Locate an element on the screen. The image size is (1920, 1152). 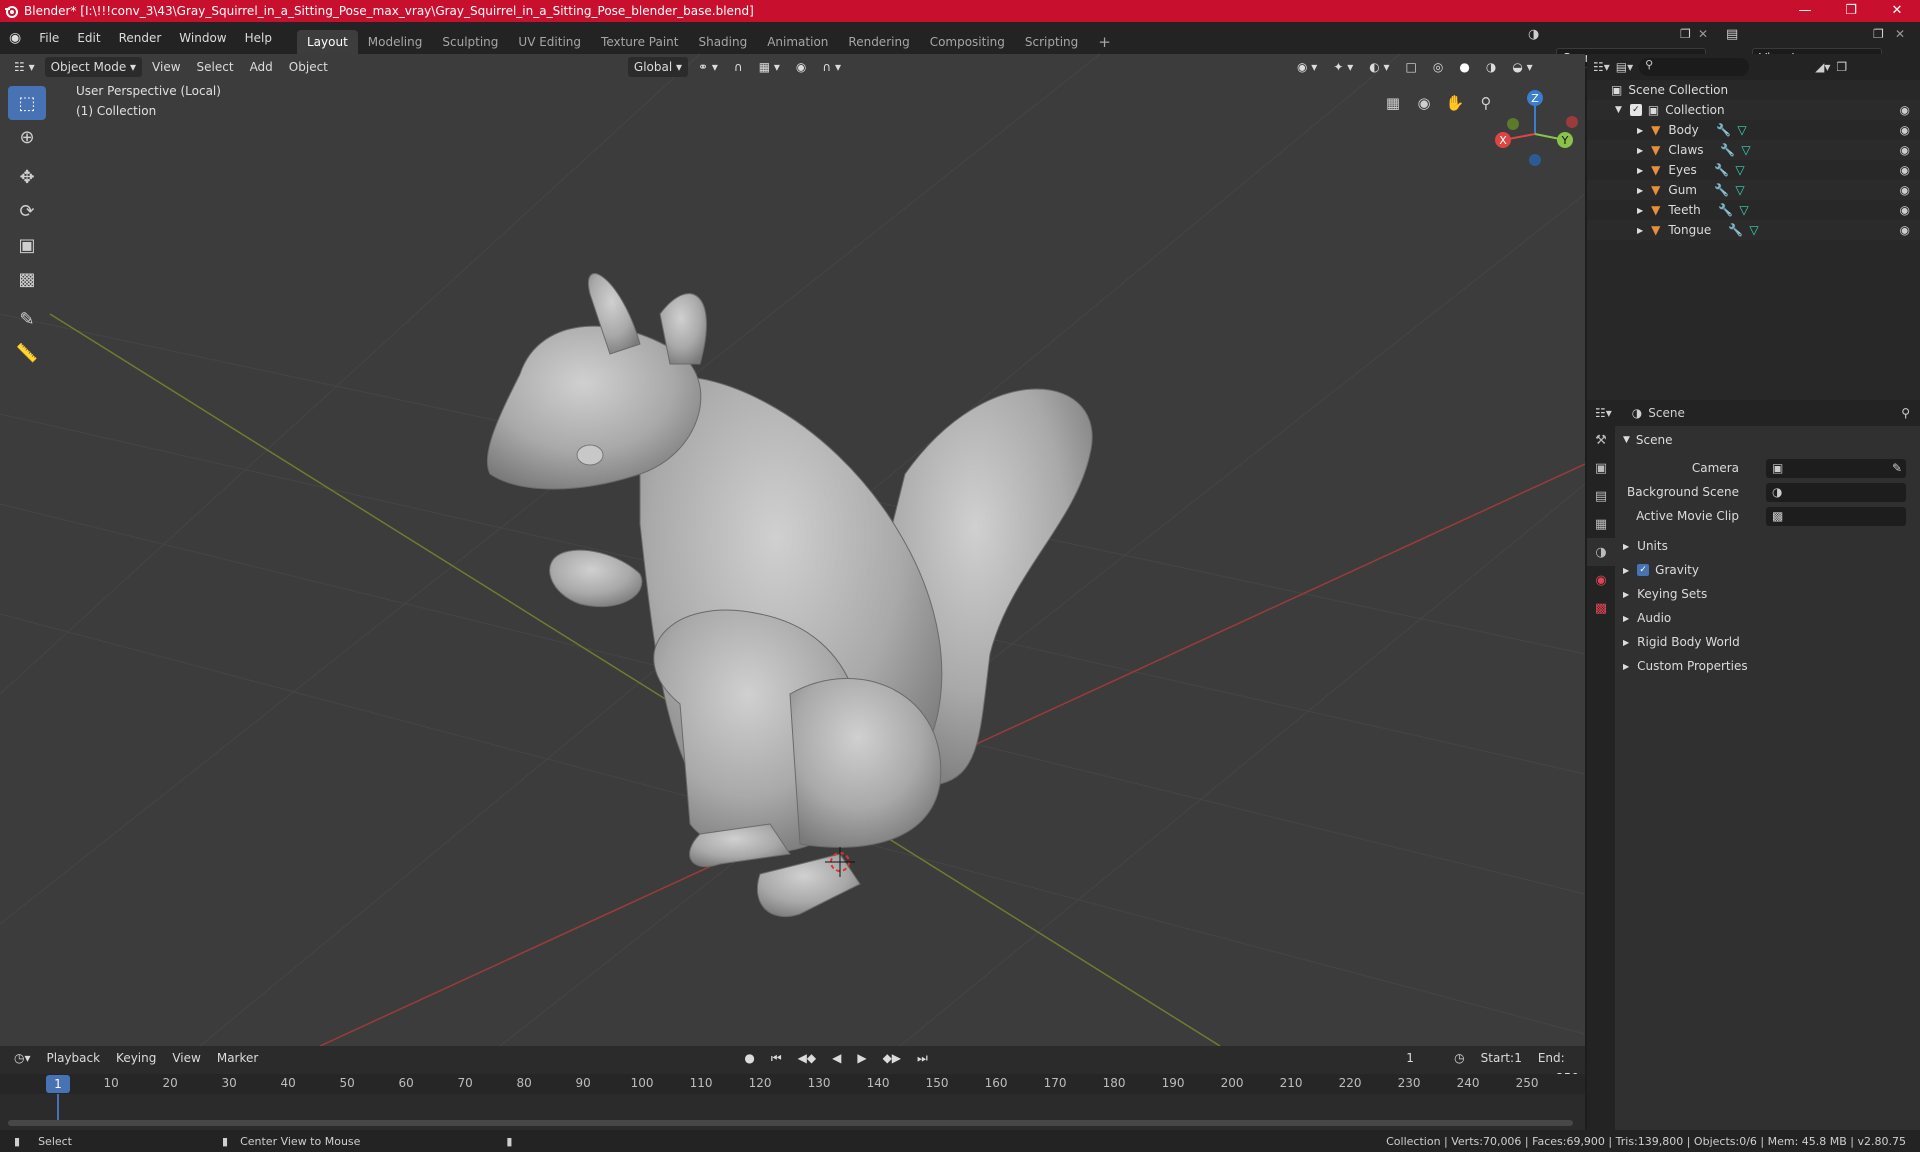
proportional-edit-icon: ◉ is located at coordinates (801, 67).